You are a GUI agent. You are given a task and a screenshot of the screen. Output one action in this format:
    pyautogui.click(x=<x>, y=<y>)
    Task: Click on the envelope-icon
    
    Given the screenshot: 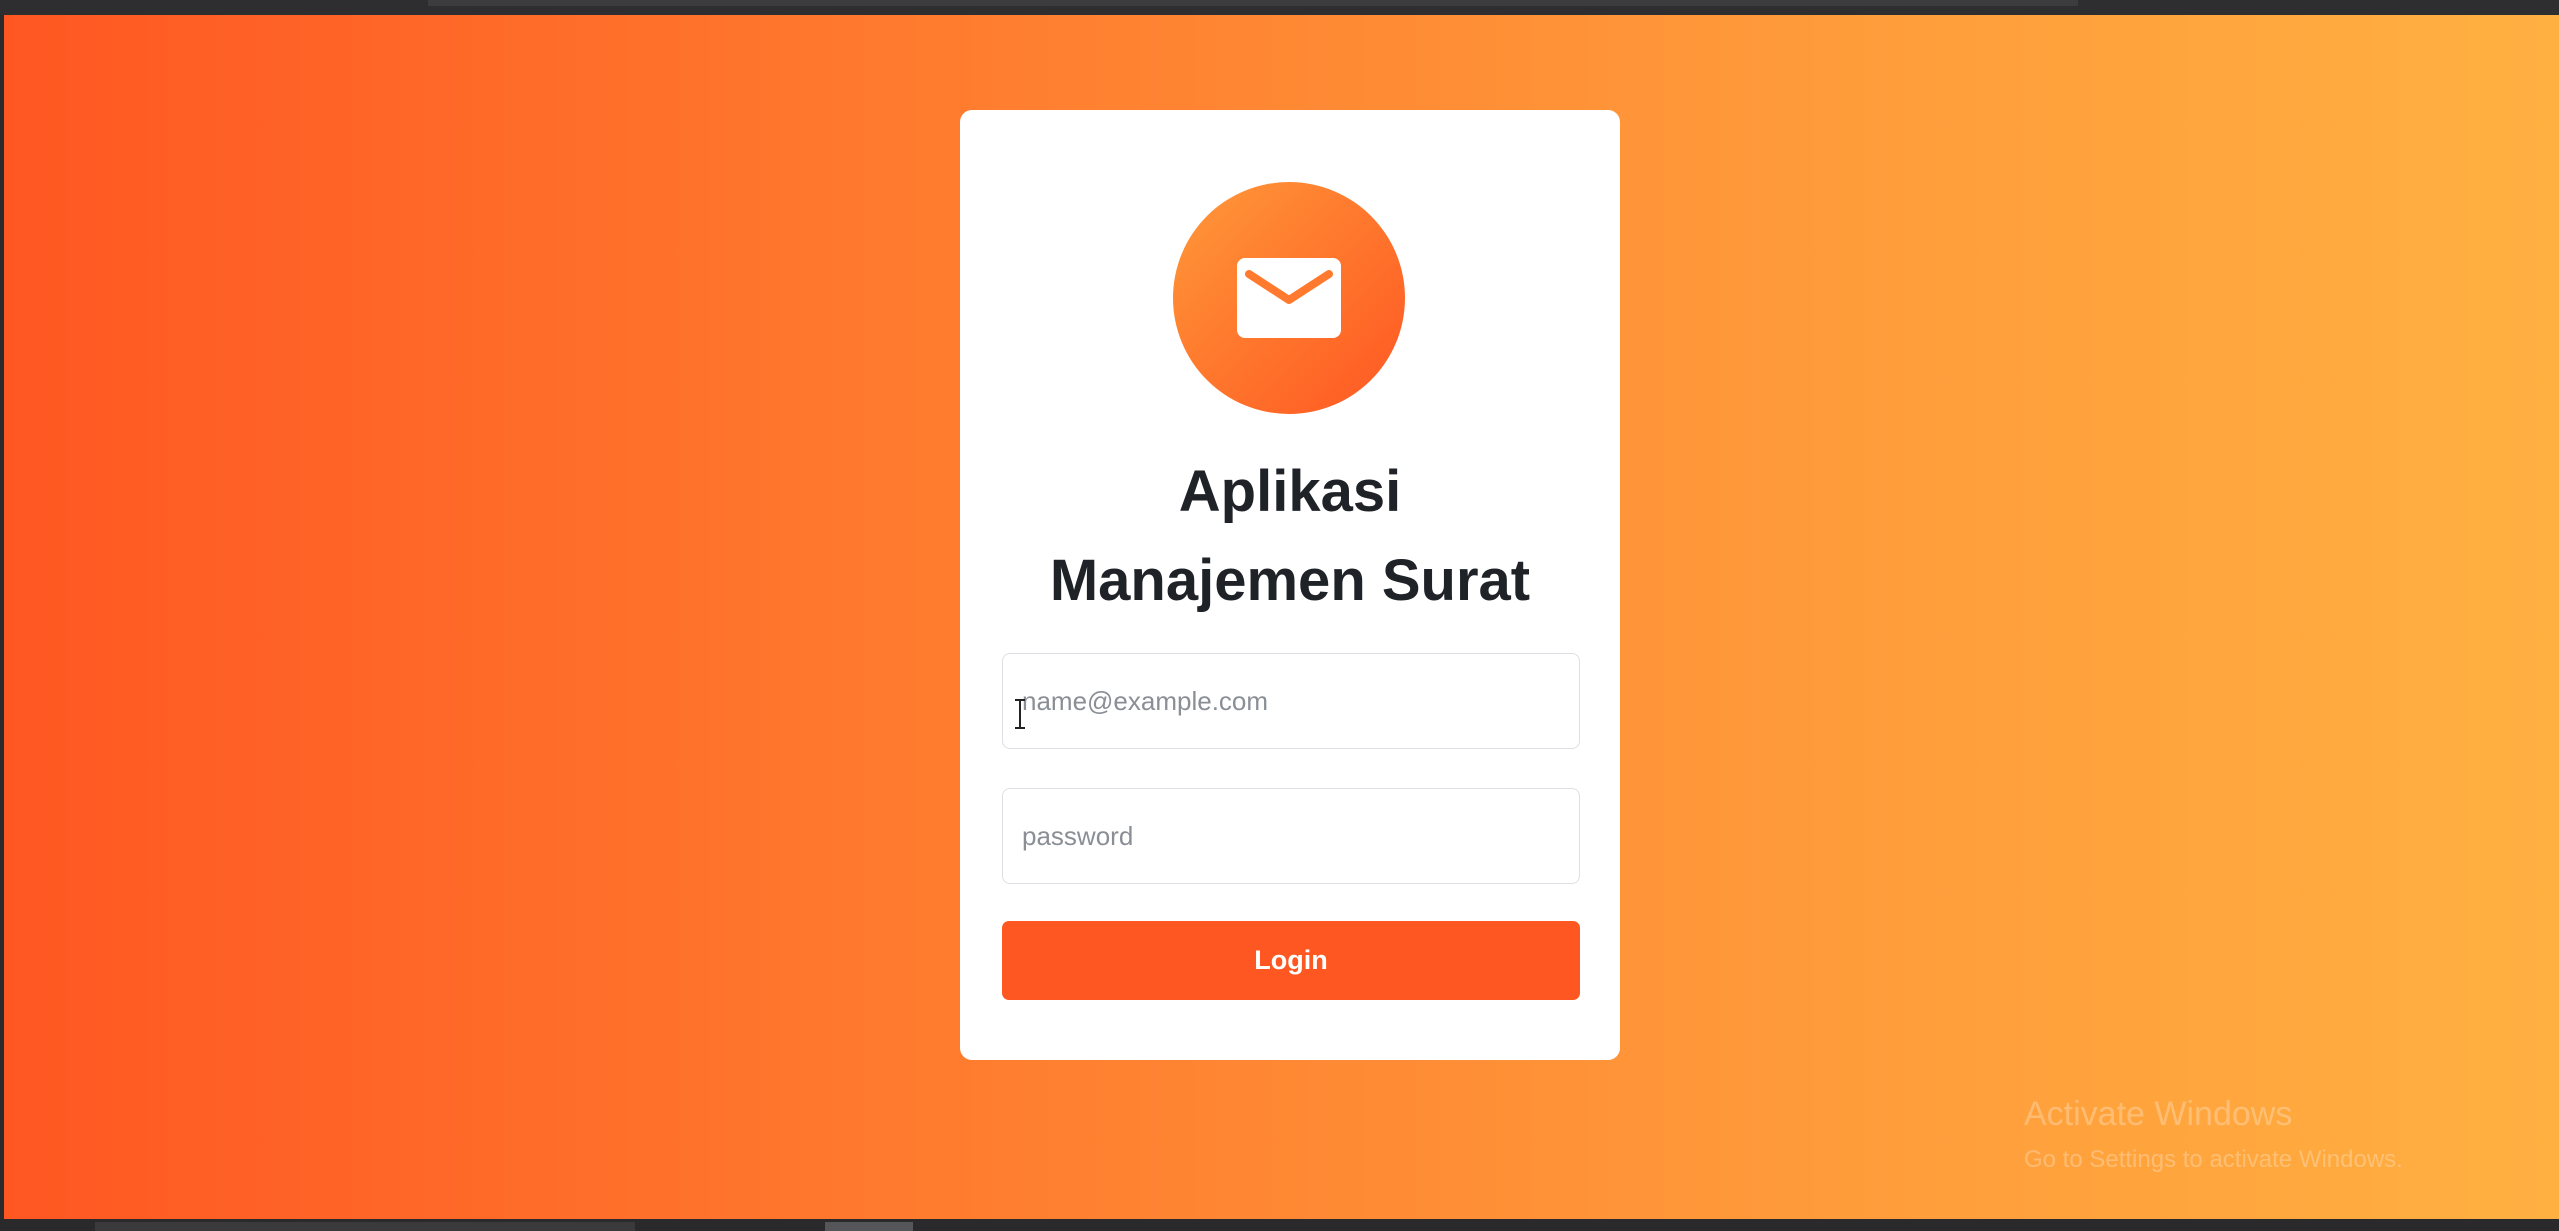 What is the action you would take?
    pyautogui.click(x=1289, y=298)
    